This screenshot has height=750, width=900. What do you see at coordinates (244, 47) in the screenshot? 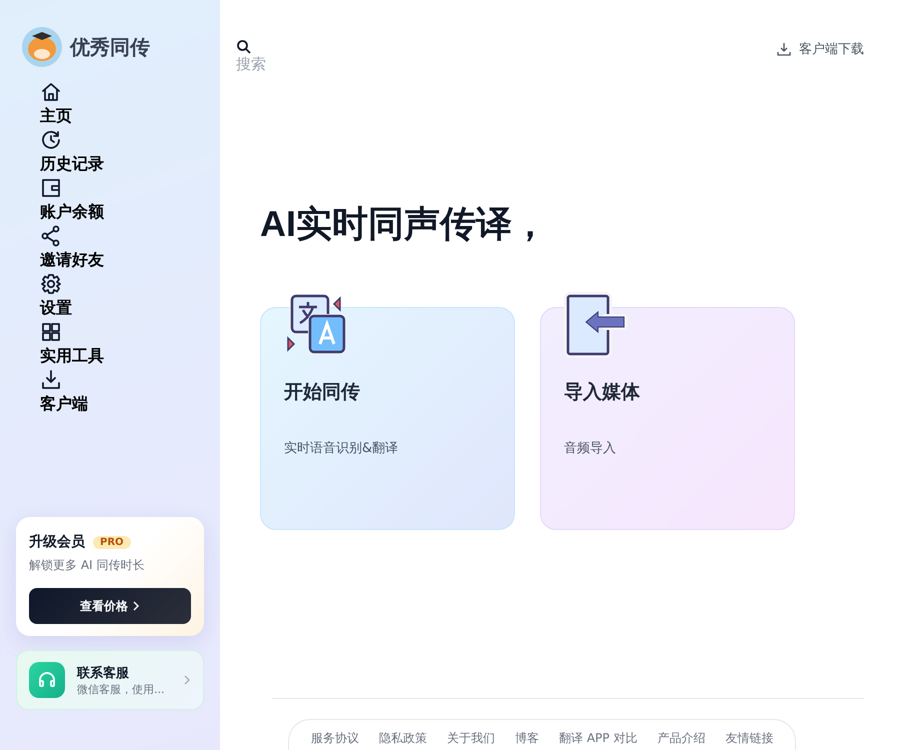
I see `search-icon` at bounding box center [244, 47].